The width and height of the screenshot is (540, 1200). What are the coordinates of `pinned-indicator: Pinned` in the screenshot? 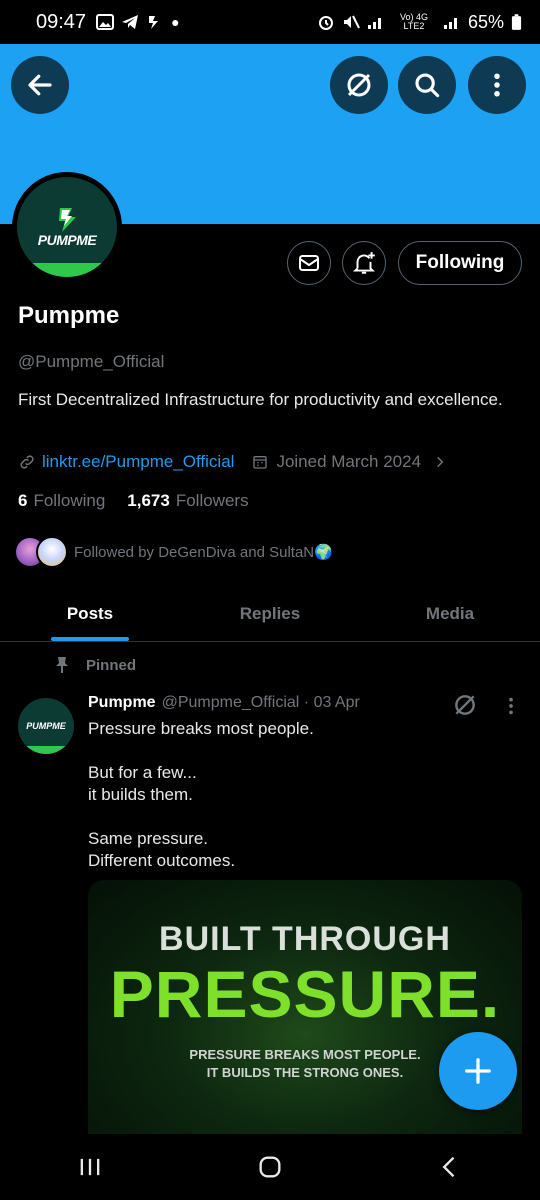 It's located at (95, 665).